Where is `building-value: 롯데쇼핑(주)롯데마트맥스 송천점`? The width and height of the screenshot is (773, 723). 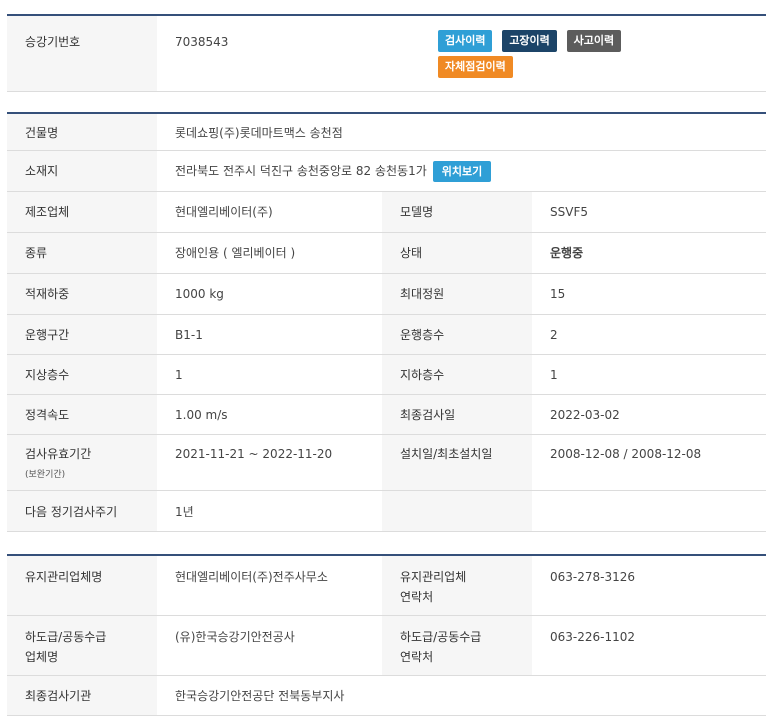
building-value: 롯데쇼핑(주)롯데마트맥스 송천점 is located at coordinates (259, 133).